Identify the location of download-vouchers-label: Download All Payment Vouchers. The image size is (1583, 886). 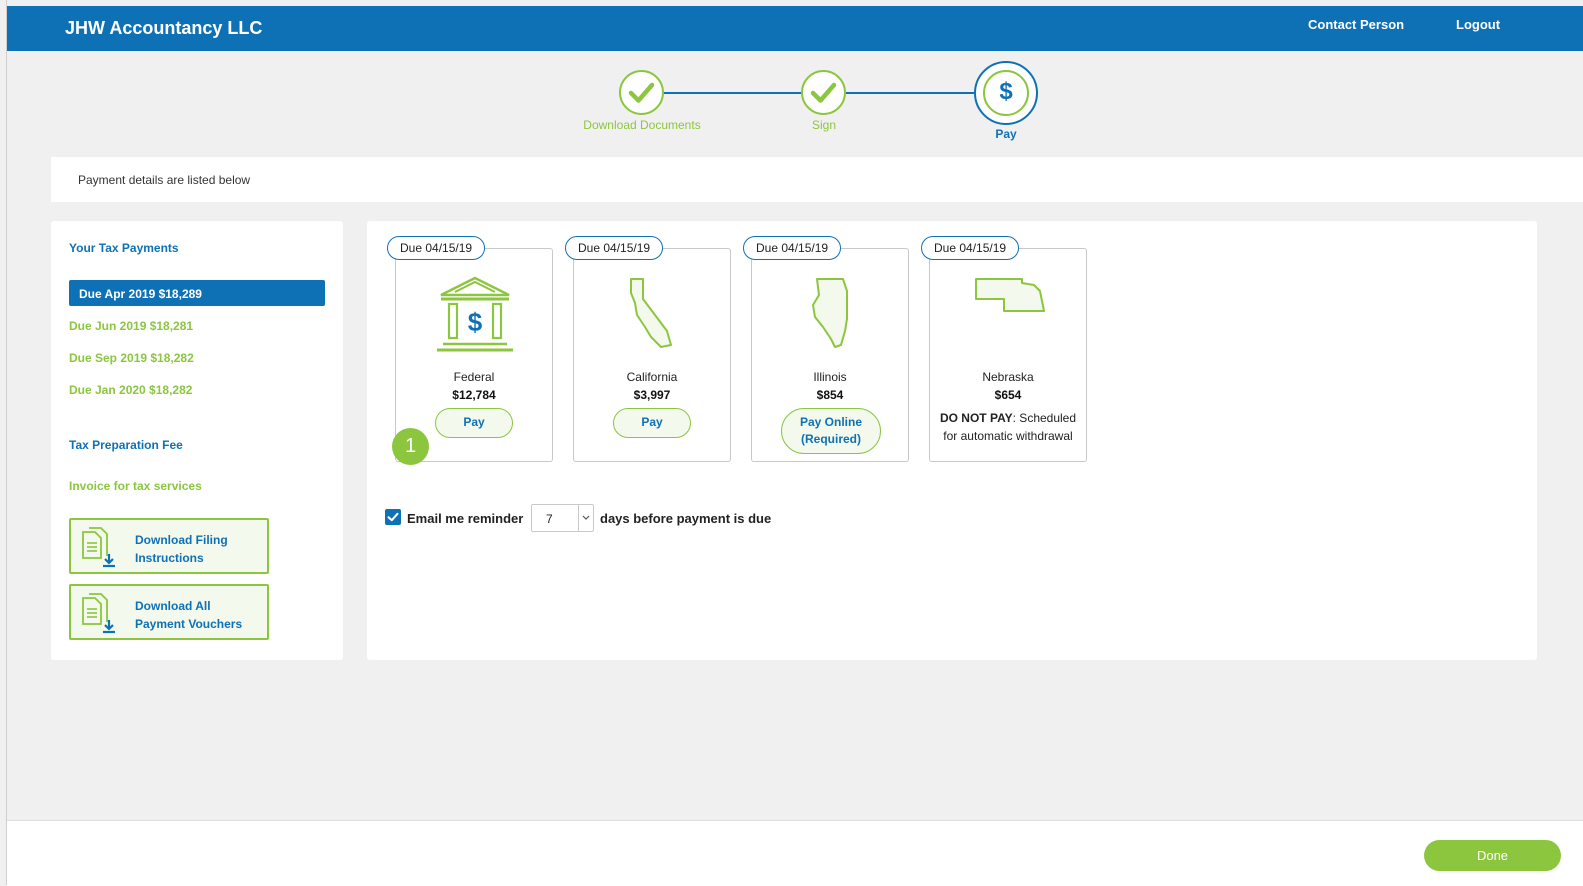
(189, 615).